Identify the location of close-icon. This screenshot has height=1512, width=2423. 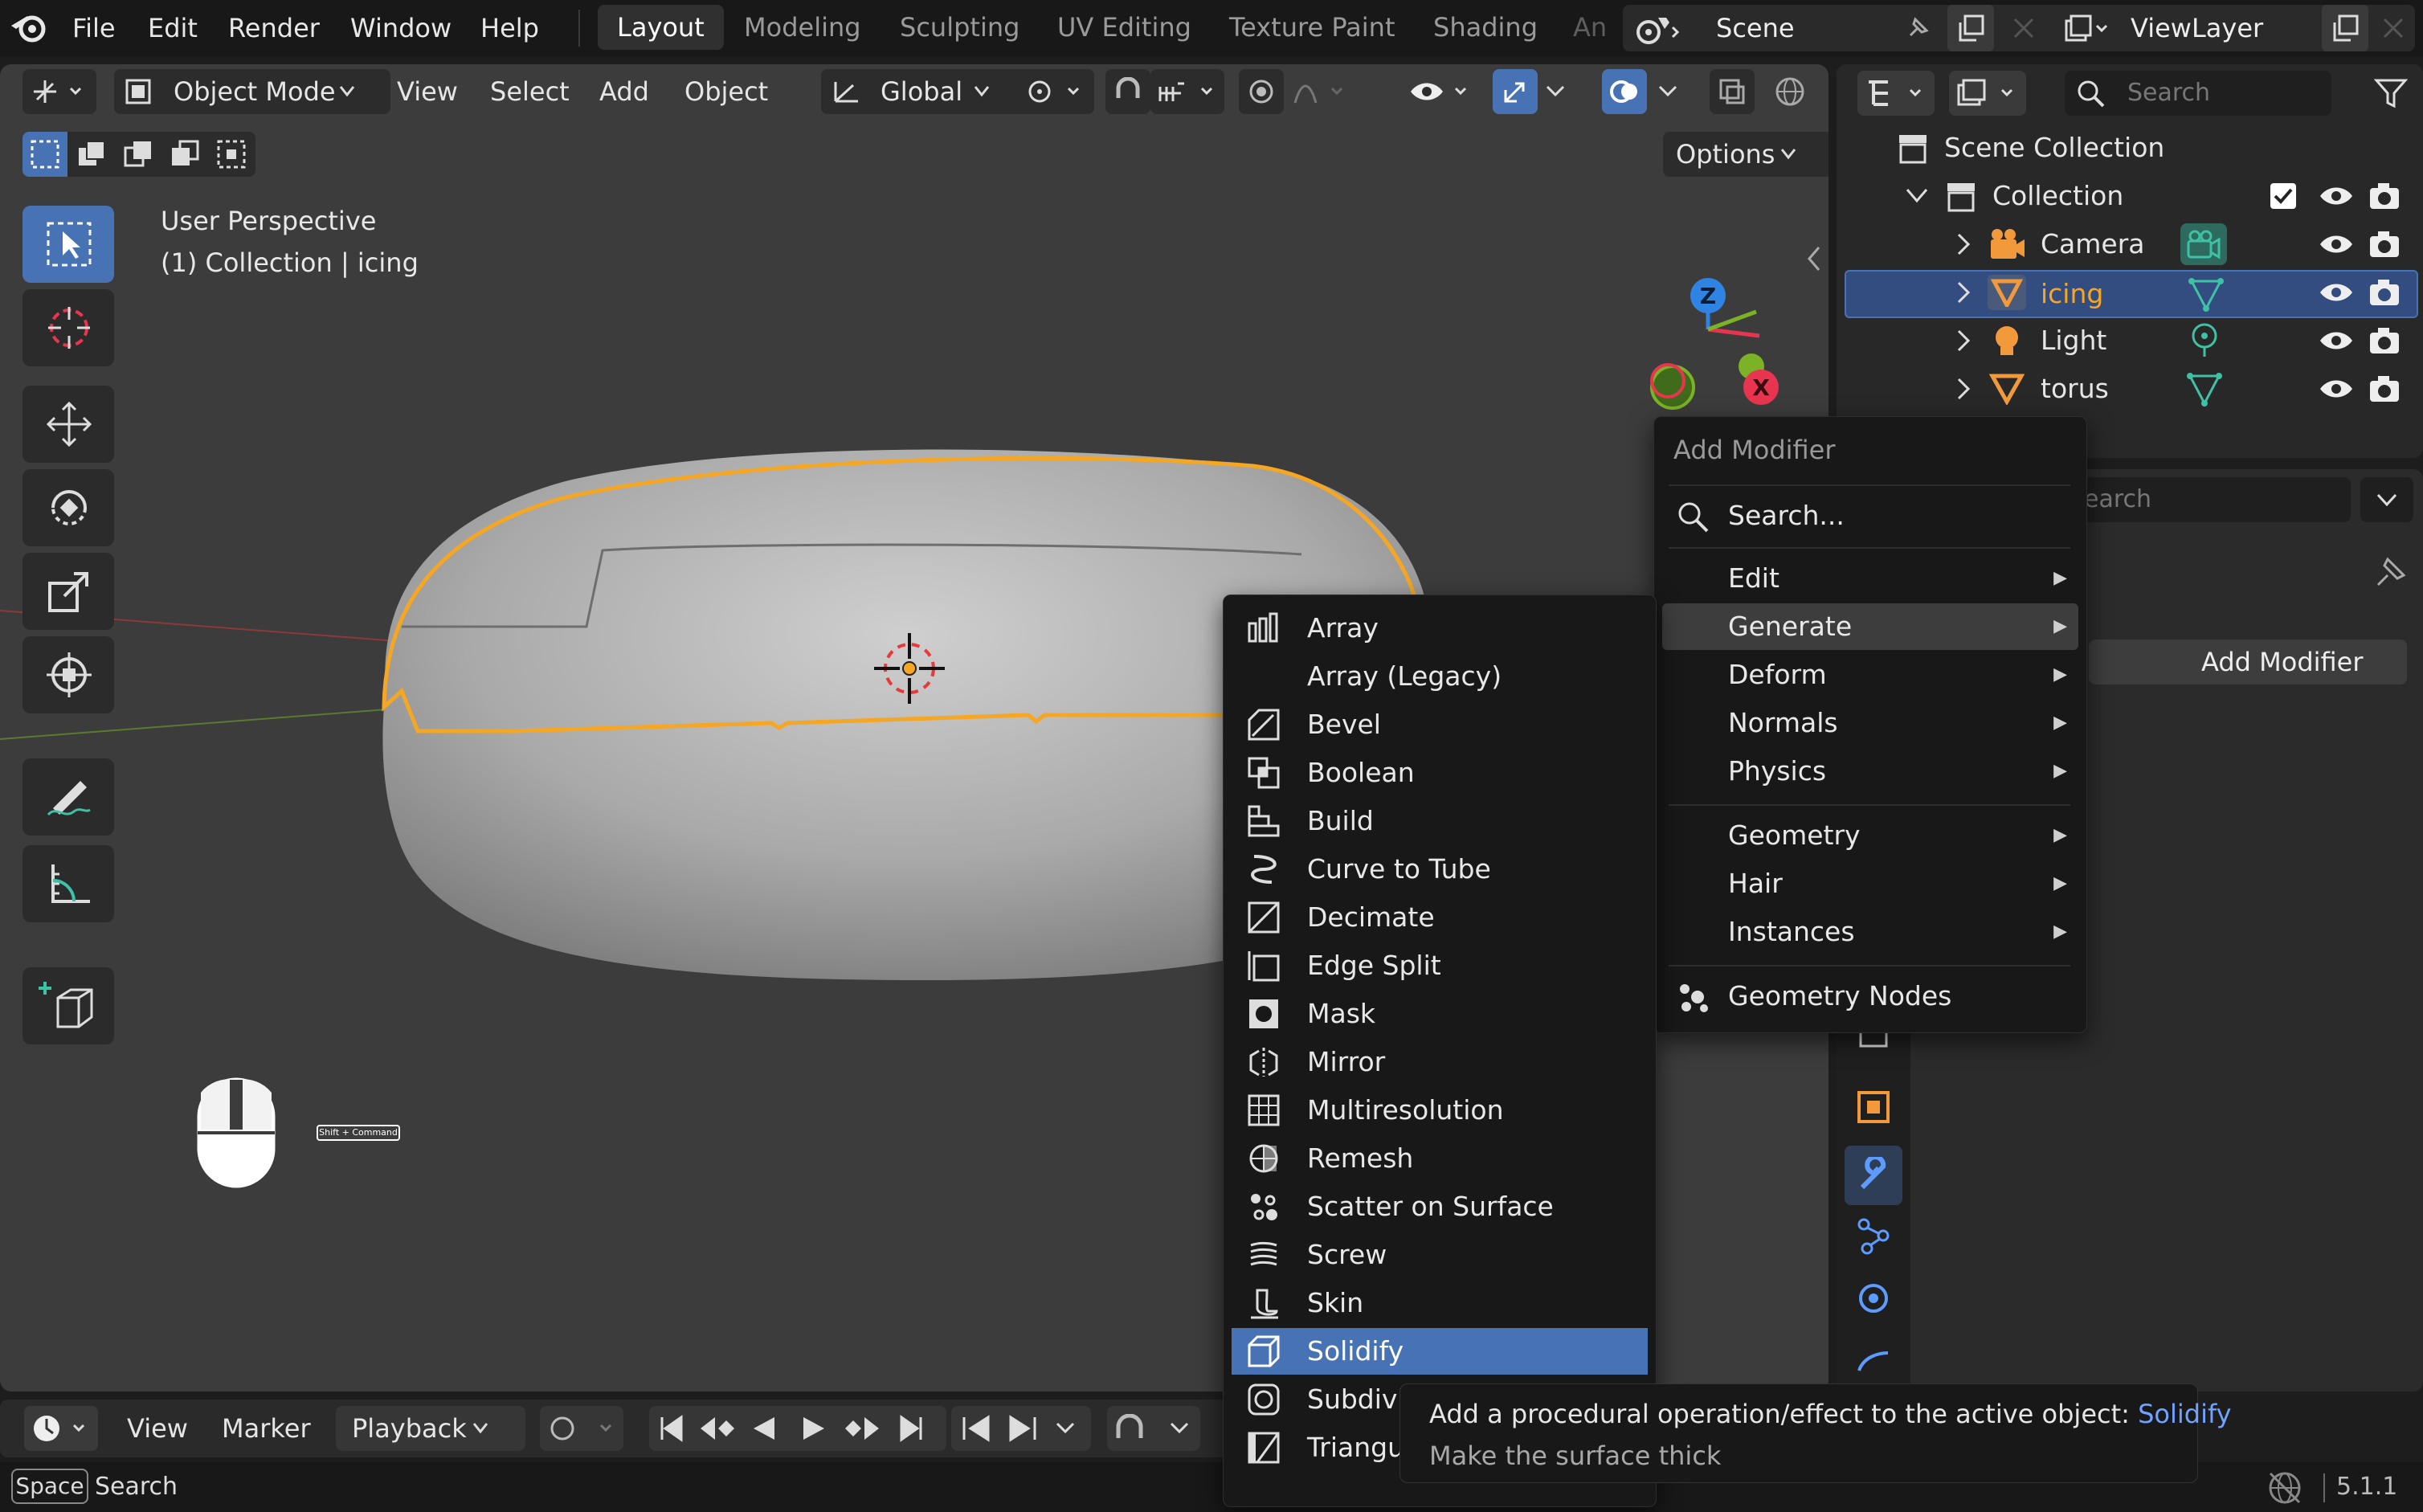
(2024, 28).